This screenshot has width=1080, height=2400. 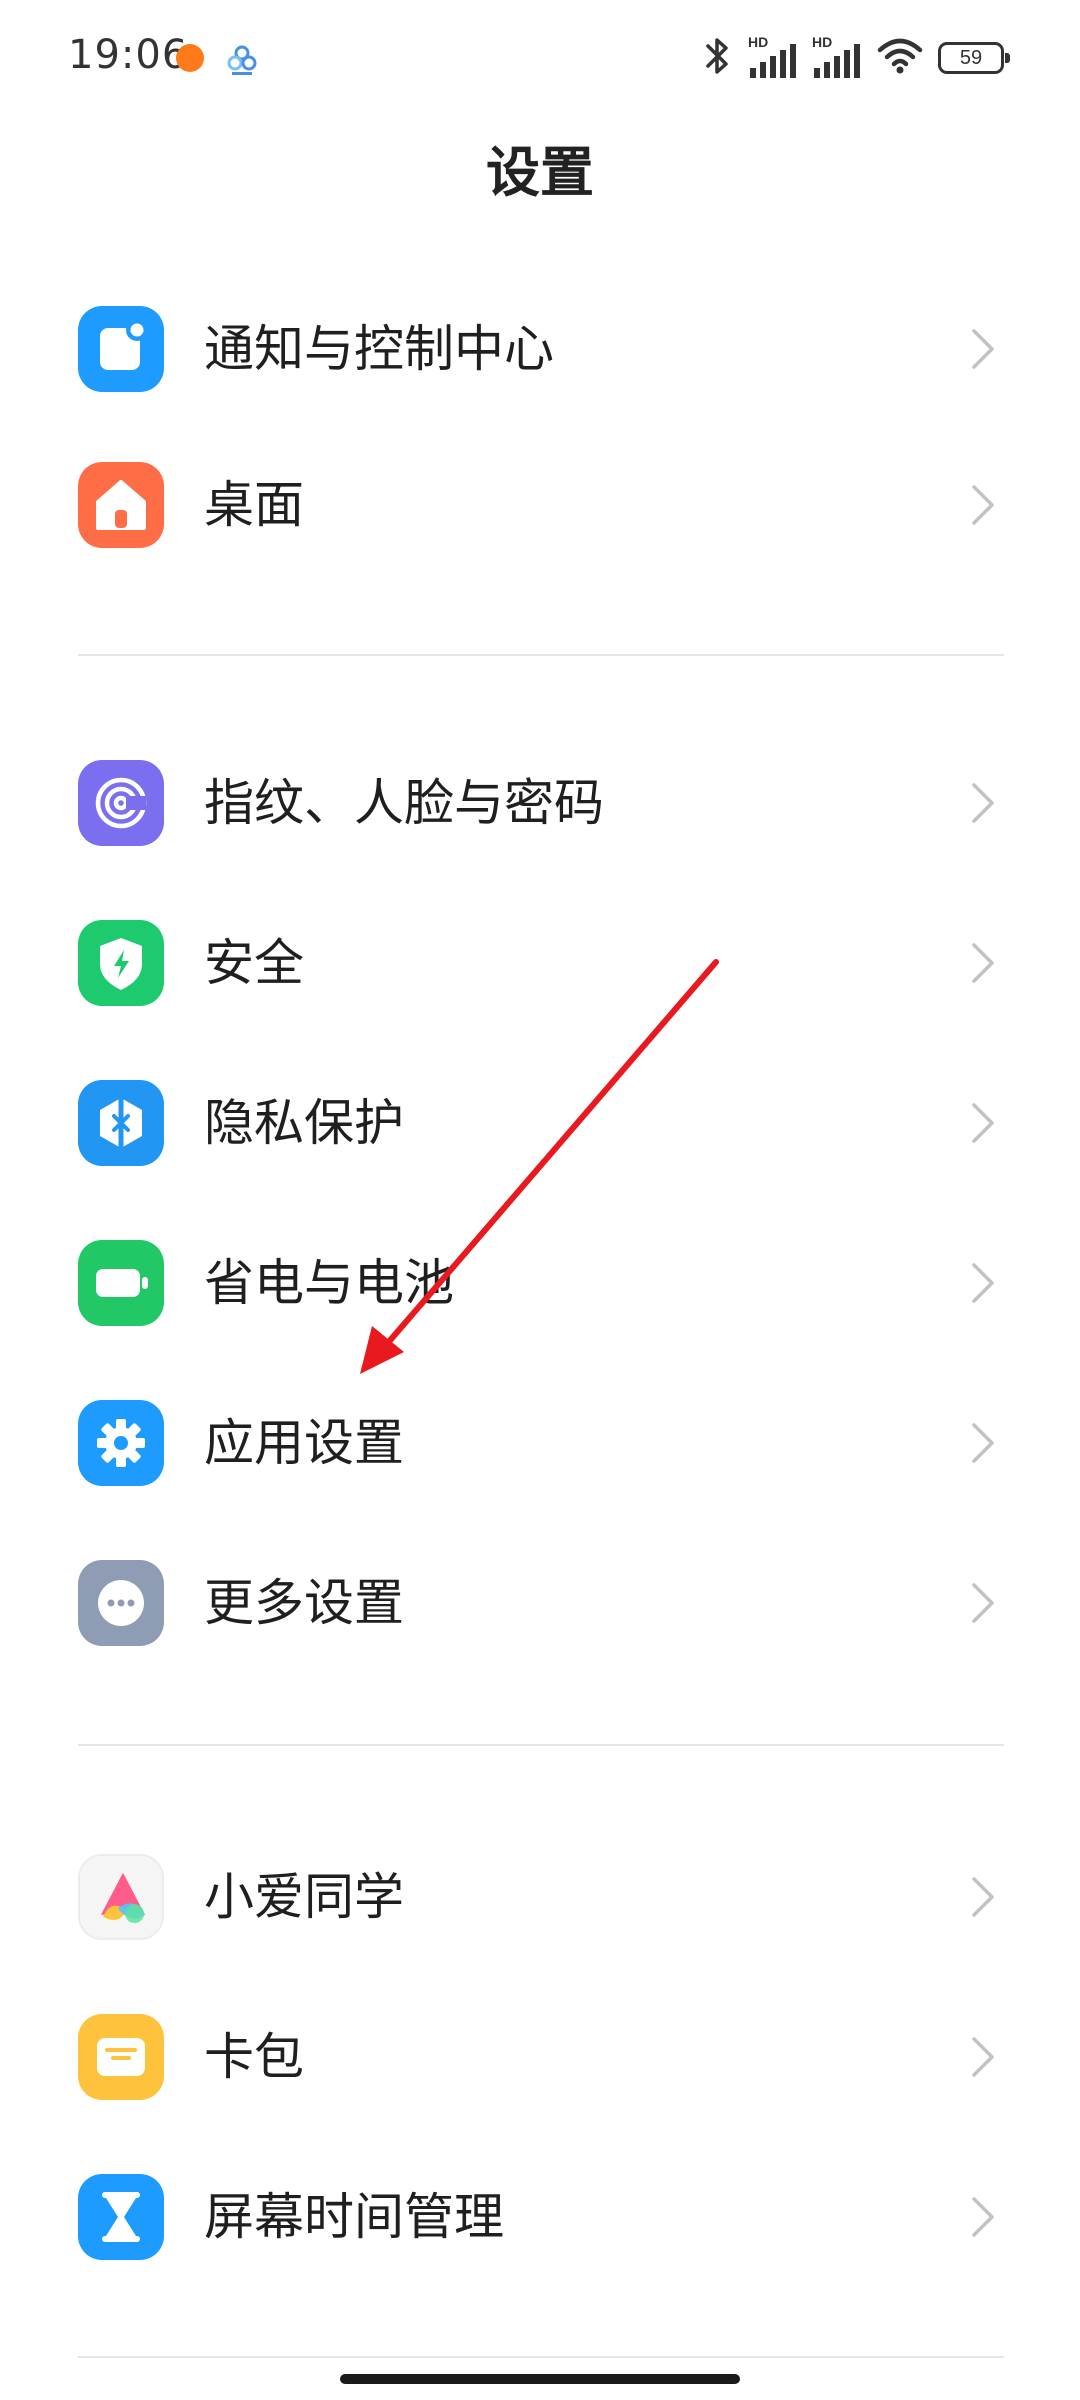 What do you see at coordinates (974, 58) in the screenshot?
I see `battery-indicator: 59` at bounding box center [974, 58].